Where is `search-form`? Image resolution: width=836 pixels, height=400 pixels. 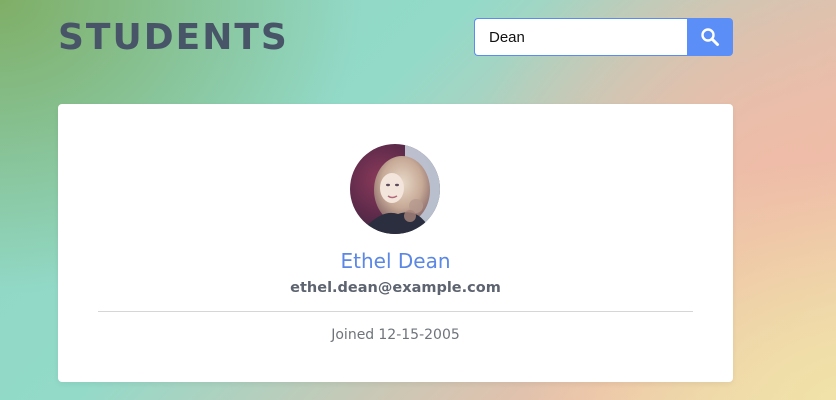 search-form is located at coordinates (603, 37).